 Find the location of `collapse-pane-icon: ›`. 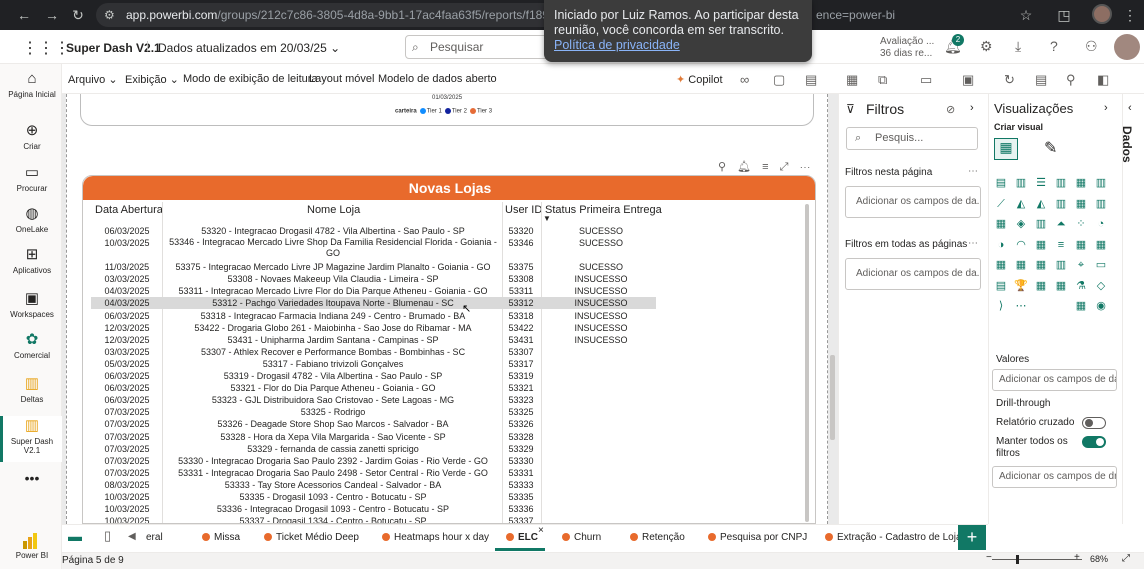

collapse-pane-icon: › is located at coordinates (972, 108).